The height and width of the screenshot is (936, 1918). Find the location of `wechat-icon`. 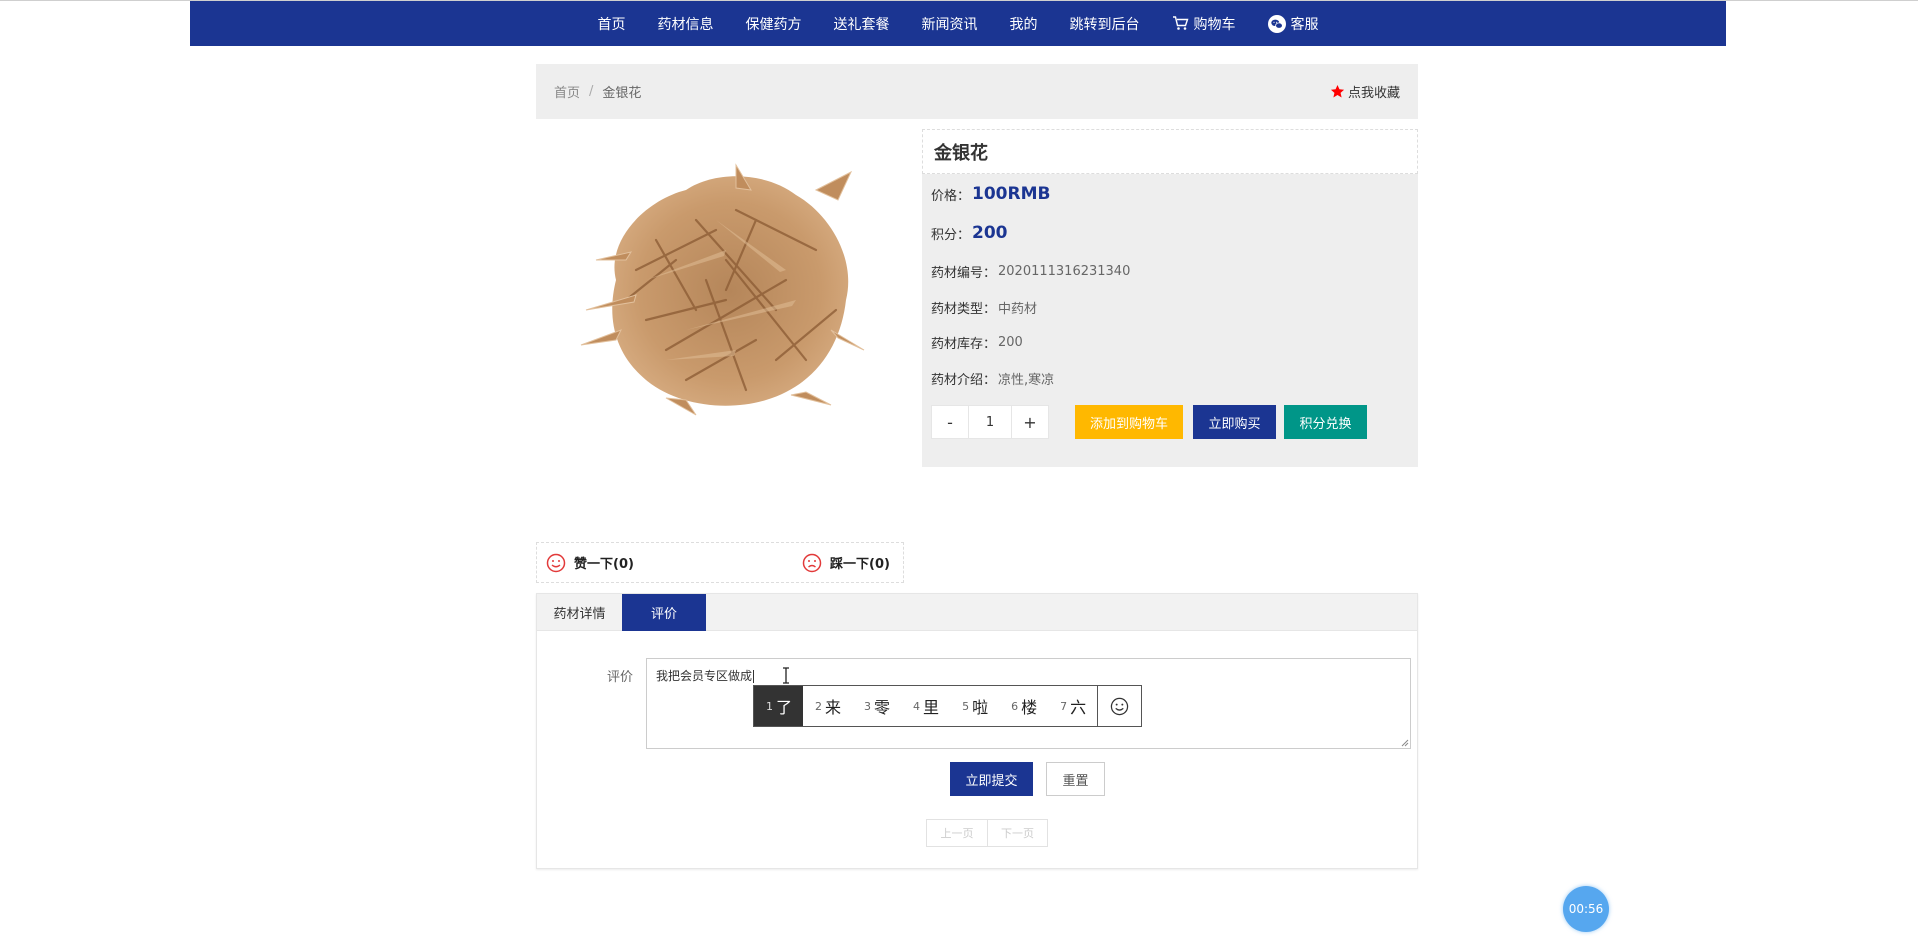

wechat-icon is located at coordinates (1276, 23).